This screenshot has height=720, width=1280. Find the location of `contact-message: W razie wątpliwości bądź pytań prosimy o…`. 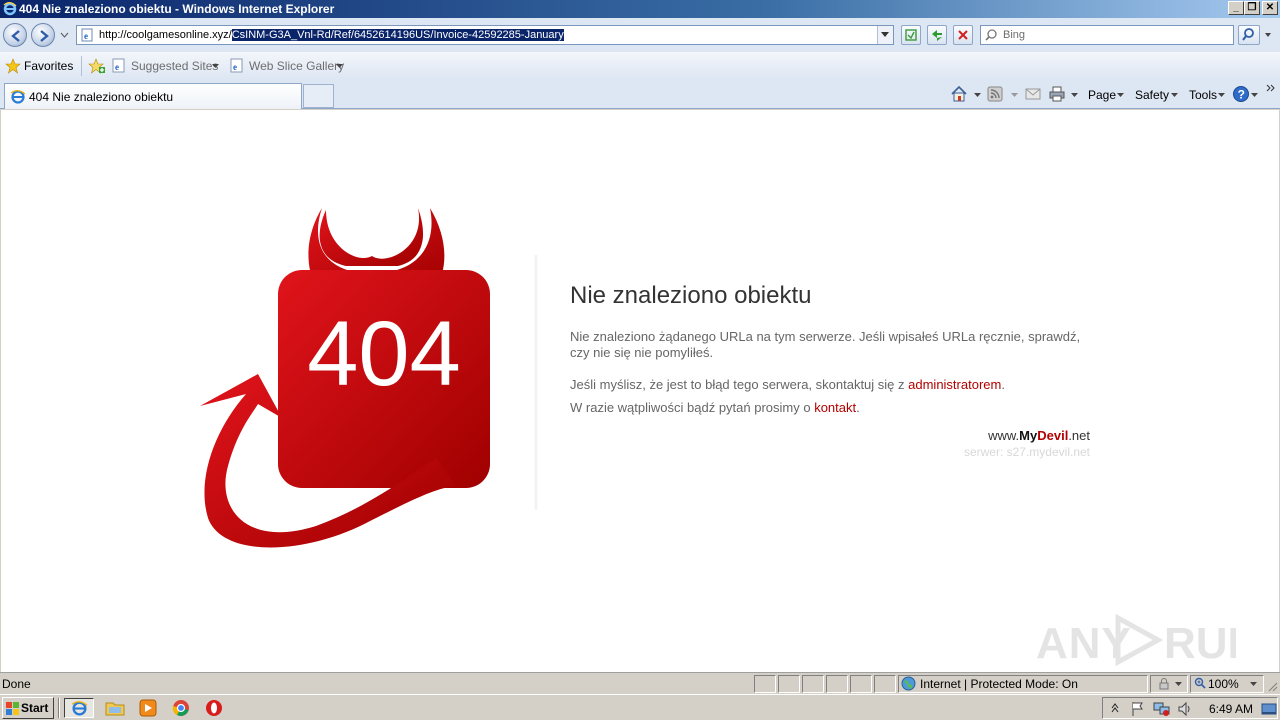

contact-message: W razie wątpliwości bądź pytań prosimy o… is located at coordinates (840, 408).